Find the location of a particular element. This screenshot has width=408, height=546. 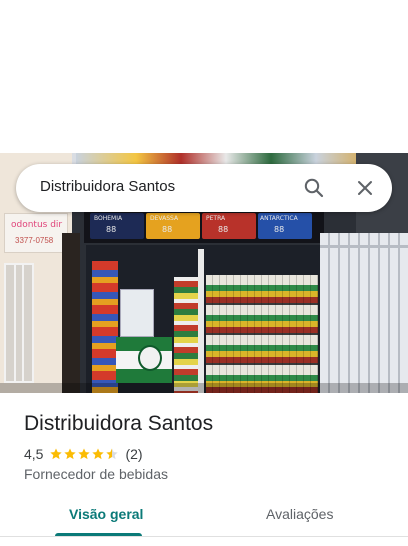

place-name: Distribuidora Santos is located at coordinates (119, 423).